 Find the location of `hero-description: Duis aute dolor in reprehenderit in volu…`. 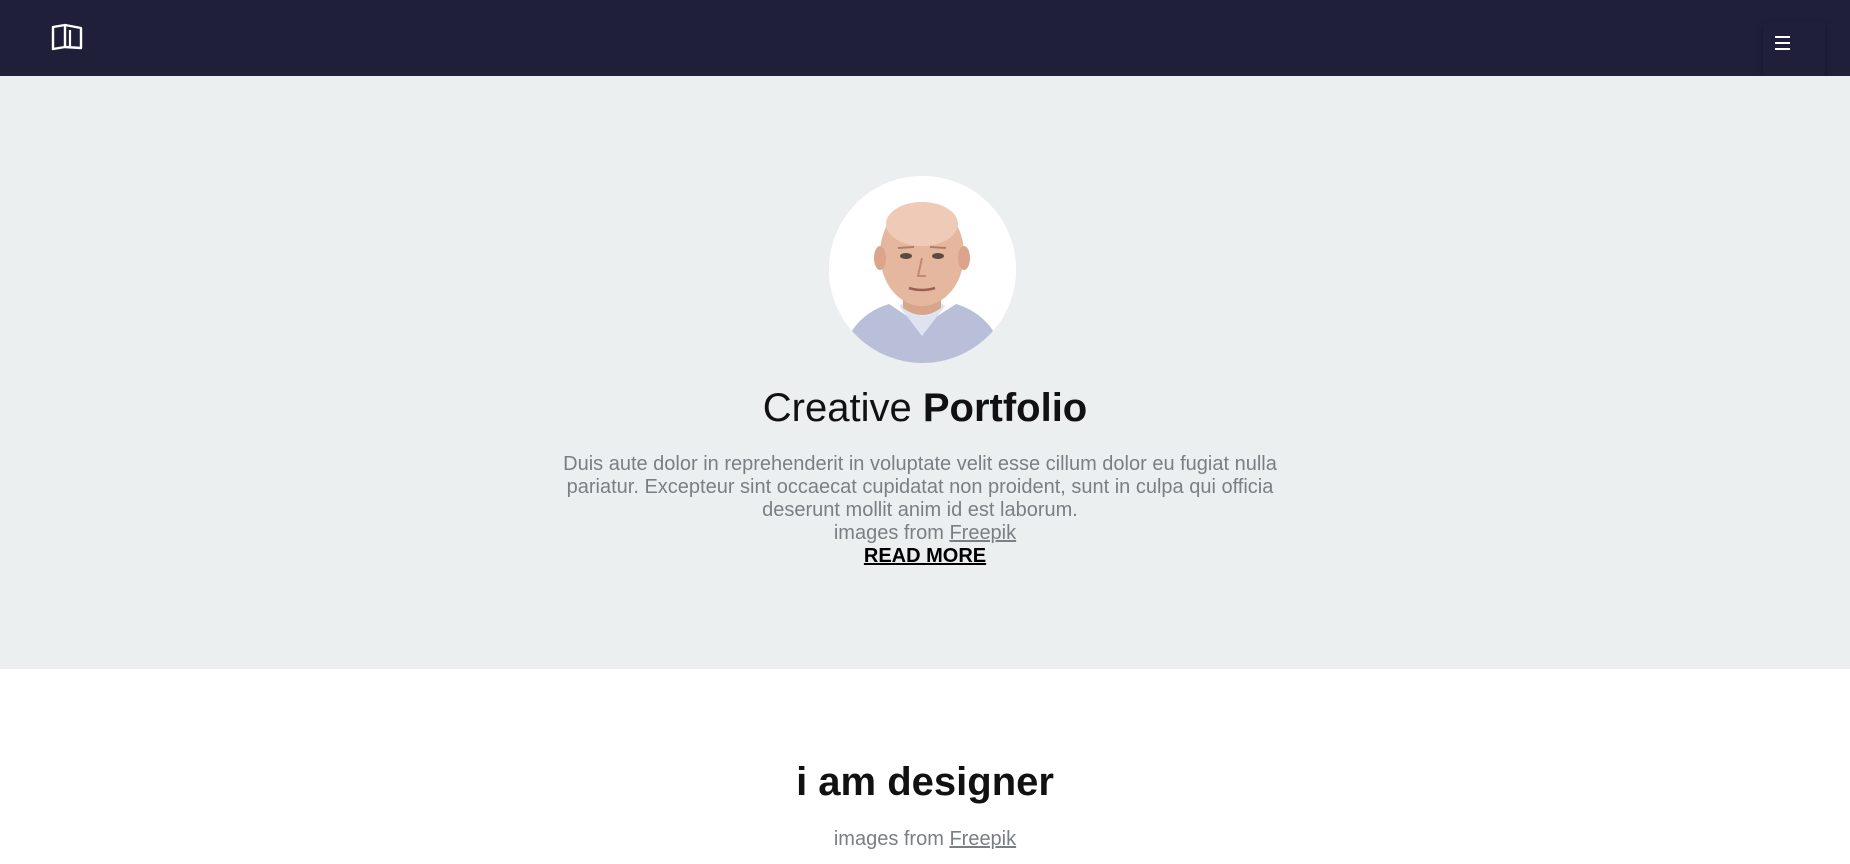

hero-description: Duis aute dolor in reprehenderit in volu… is located at coordinates (920, 487).